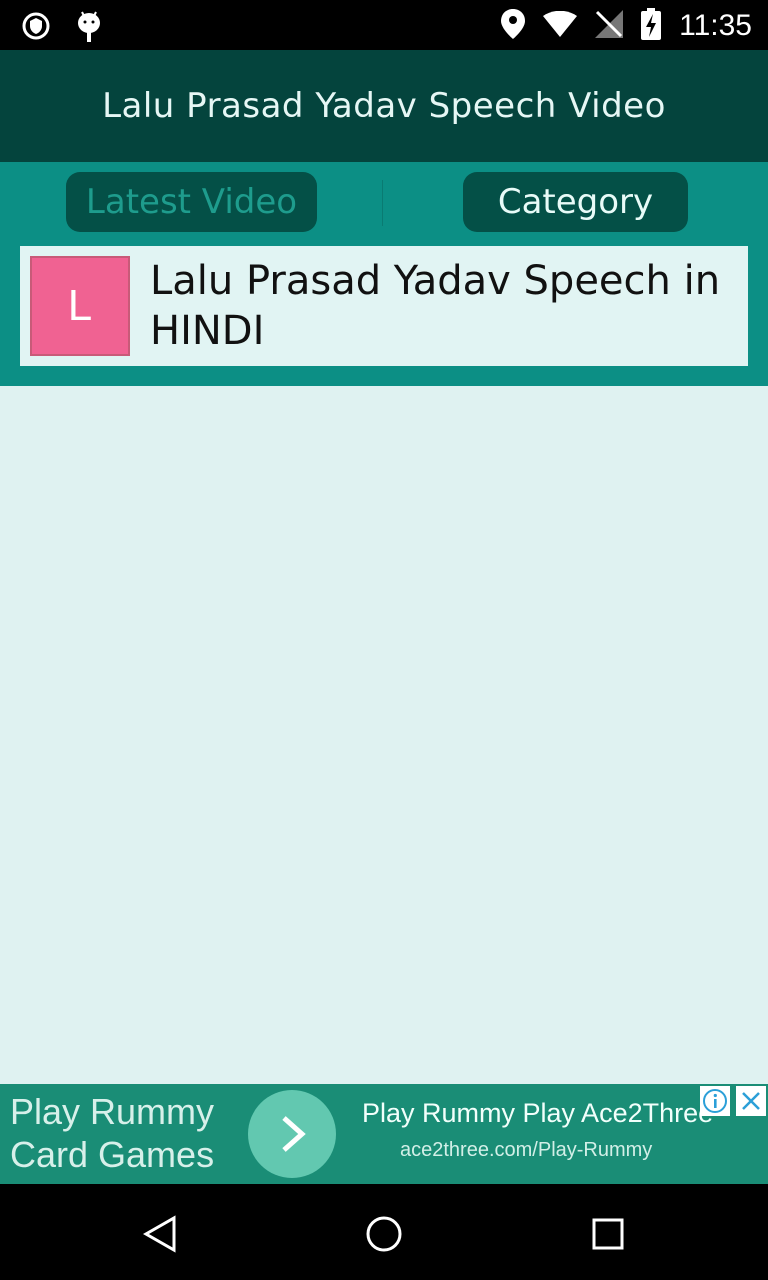 This screenshot has width=768, height=1280. What do you see at coordinates (609, 26) in the screenshot?
I see `signal-icon` at bounding box center [609, 26].